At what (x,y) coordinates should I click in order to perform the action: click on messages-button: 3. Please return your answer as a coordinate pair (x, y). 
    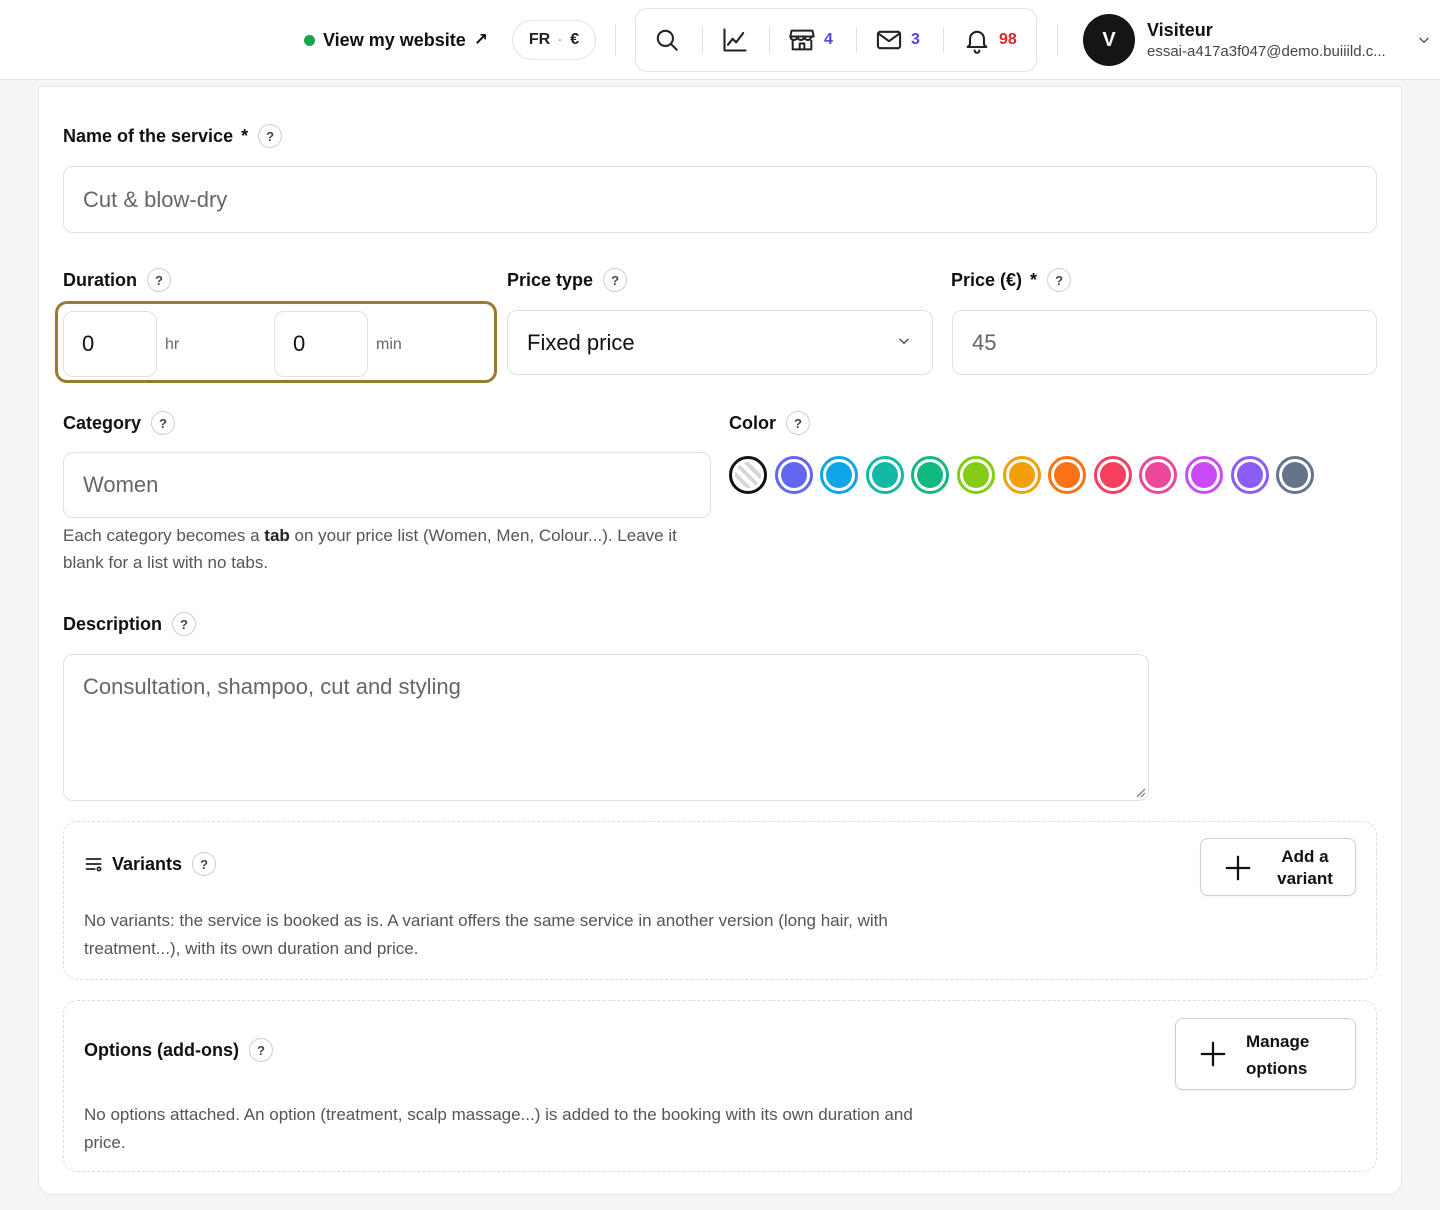
    Looking at the image, I should click on (897, 40).